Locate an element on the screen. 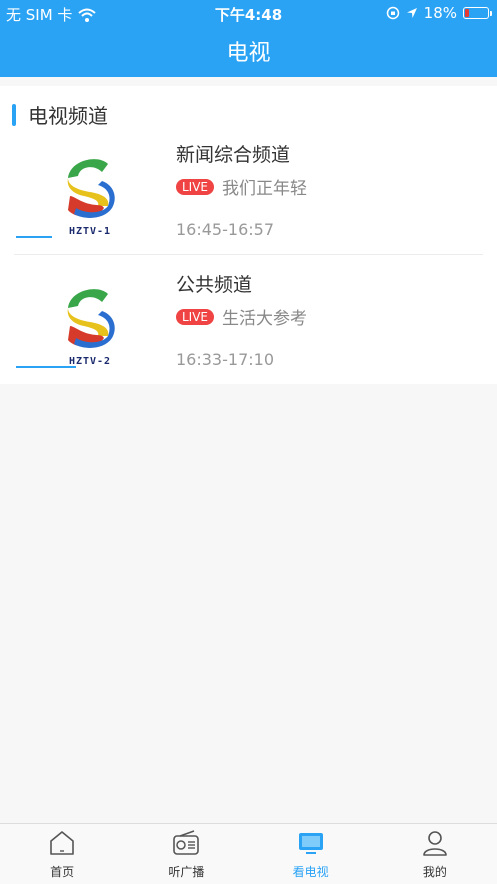 The height and width of the screenshot is (884, 497). orientation-lock-icon is located at coordinates (392, 13).